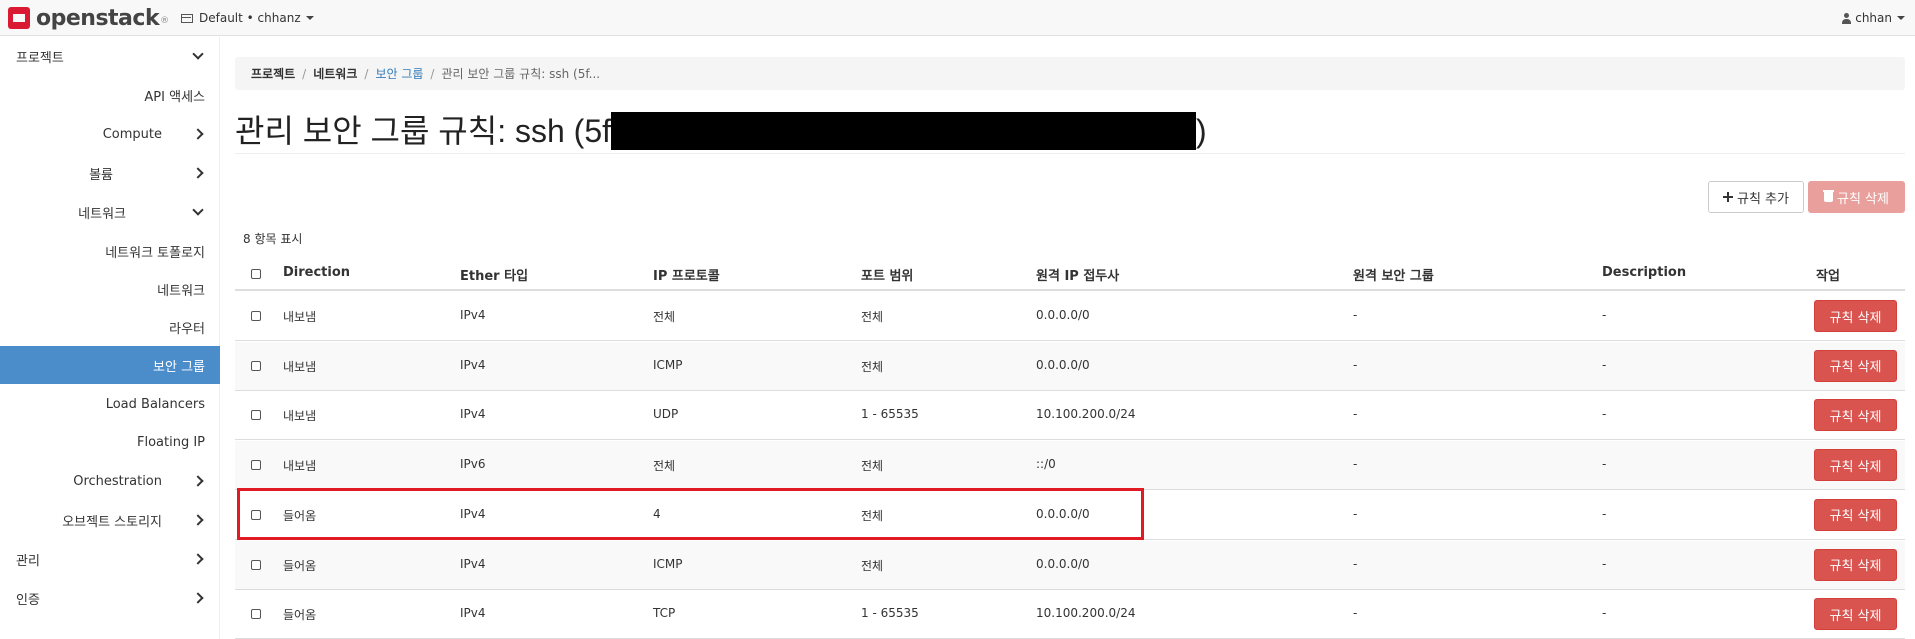  What do you see at coordinates (179, 367) in the screenshot?
I see `sidebar-item-label: 보안 그룹` at bounding box center [179, 367].